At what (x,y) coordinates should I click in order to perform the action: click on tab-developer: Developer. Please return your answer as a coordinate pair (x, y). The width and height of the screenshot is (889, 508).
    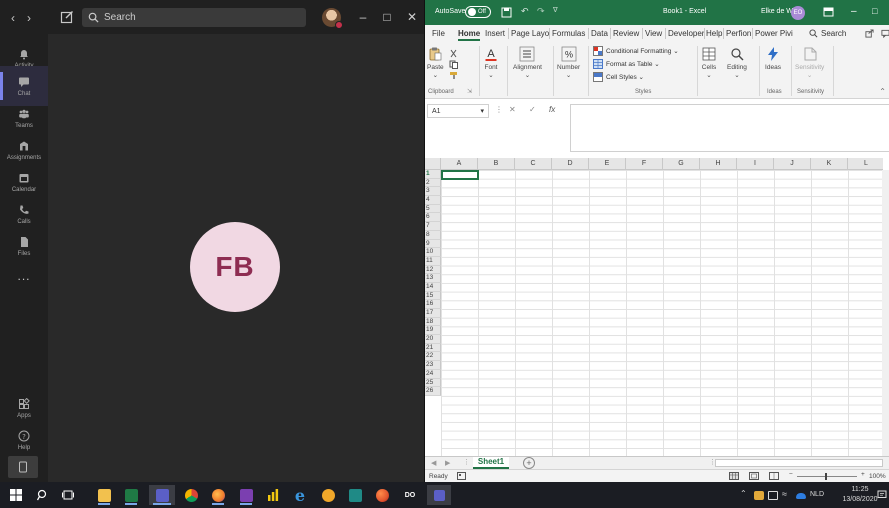
    Looking at the image, I should click on (686, 33).